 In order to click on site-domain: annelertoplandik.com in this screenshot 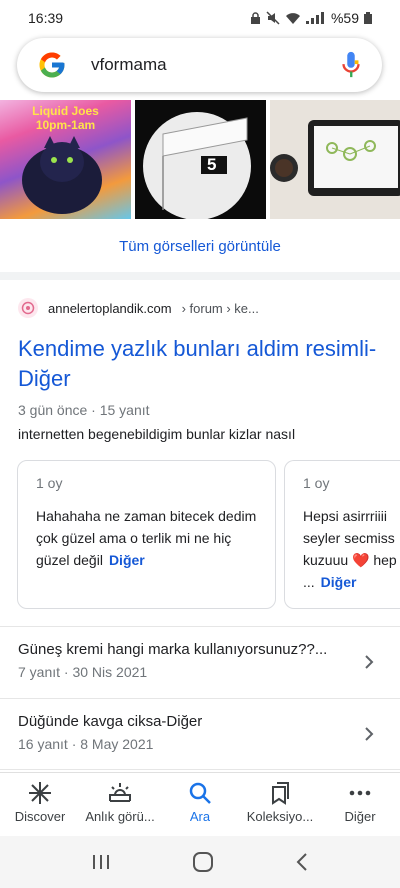, I will do `click(110, 308)`.